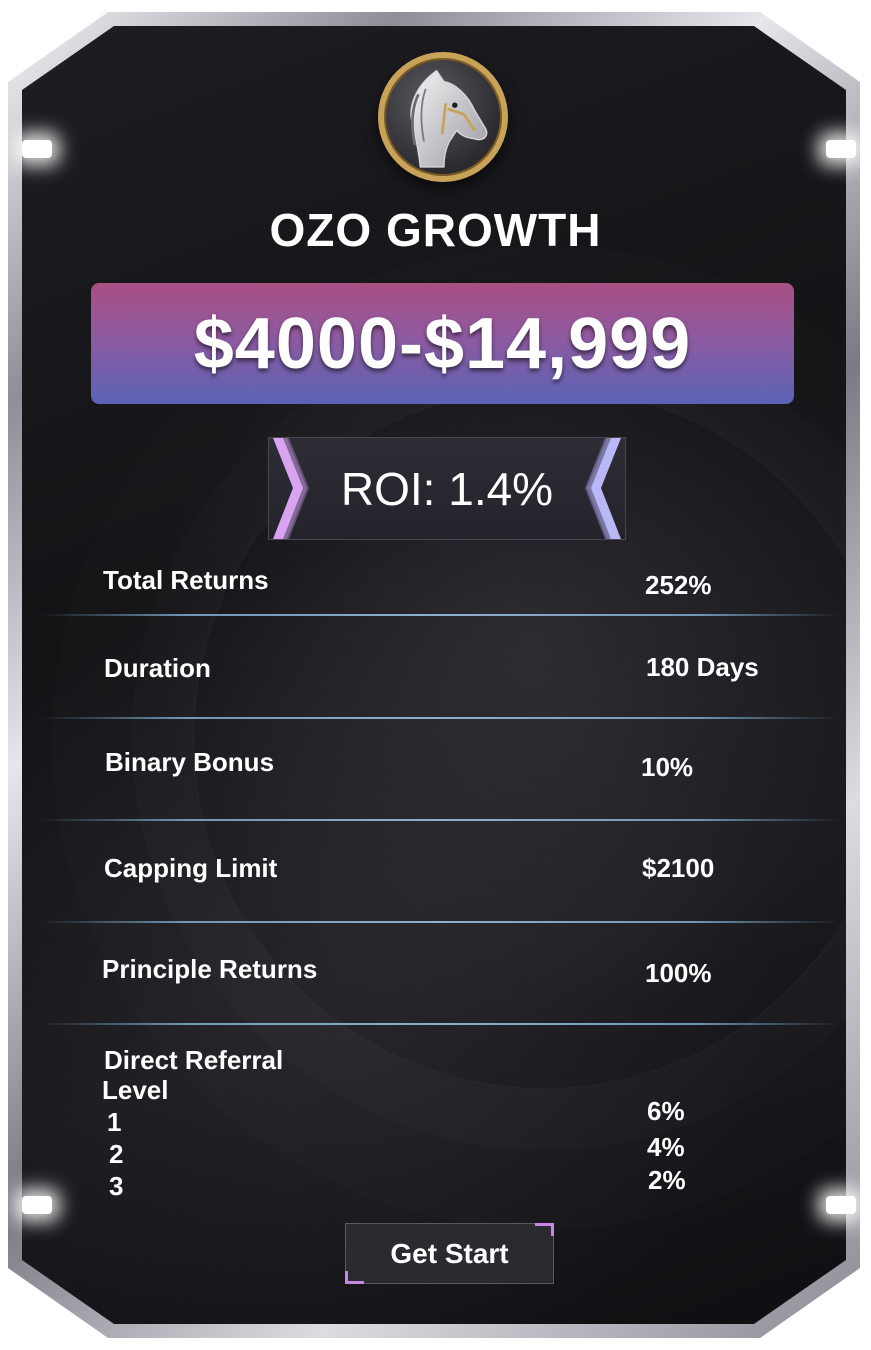  I want to click on referral-label: Direct Referral, so click(194, 1060).